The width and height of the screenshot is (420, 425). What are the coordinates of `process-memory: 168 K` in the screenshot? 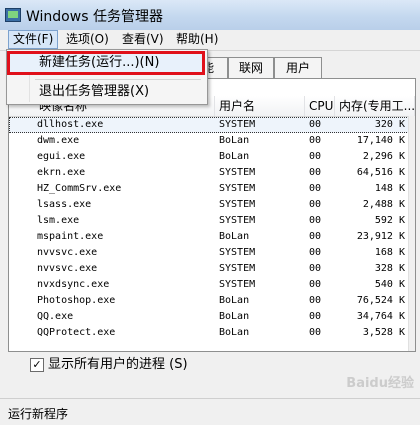 It's located at (389, 252).